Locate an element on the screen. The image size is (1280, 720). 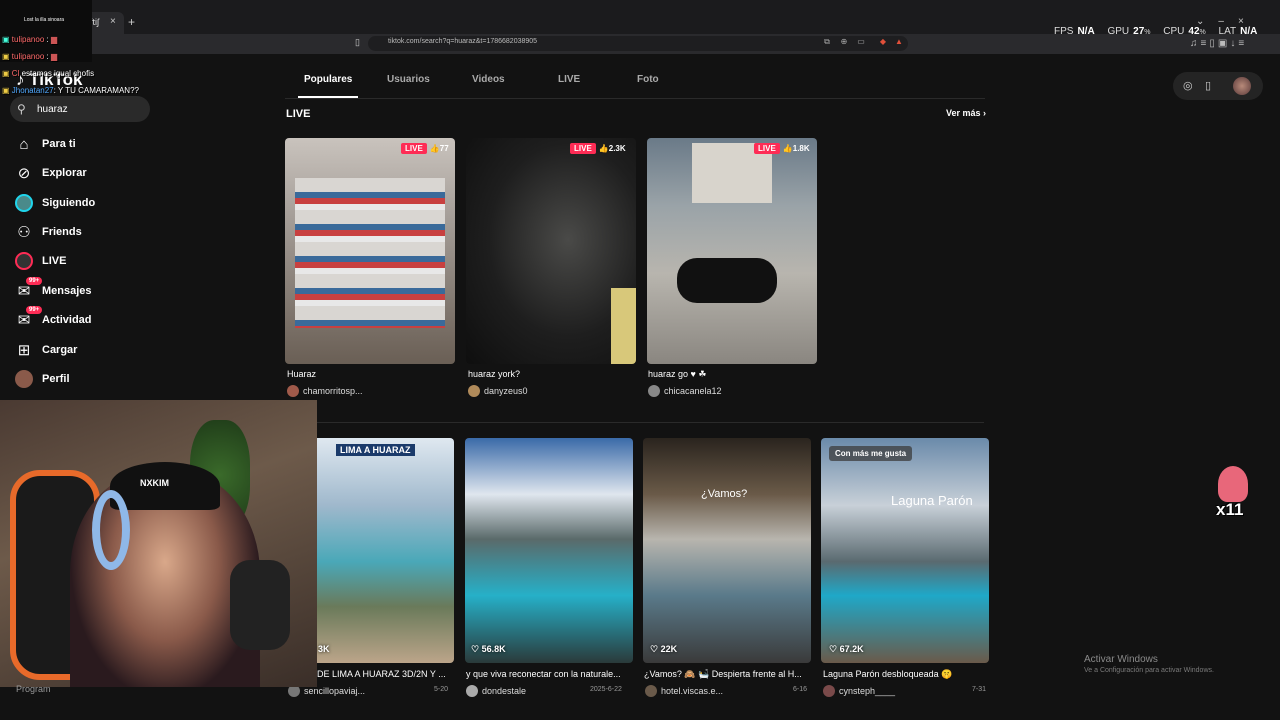
close-icon: × is located at coordinates (1248, 21).